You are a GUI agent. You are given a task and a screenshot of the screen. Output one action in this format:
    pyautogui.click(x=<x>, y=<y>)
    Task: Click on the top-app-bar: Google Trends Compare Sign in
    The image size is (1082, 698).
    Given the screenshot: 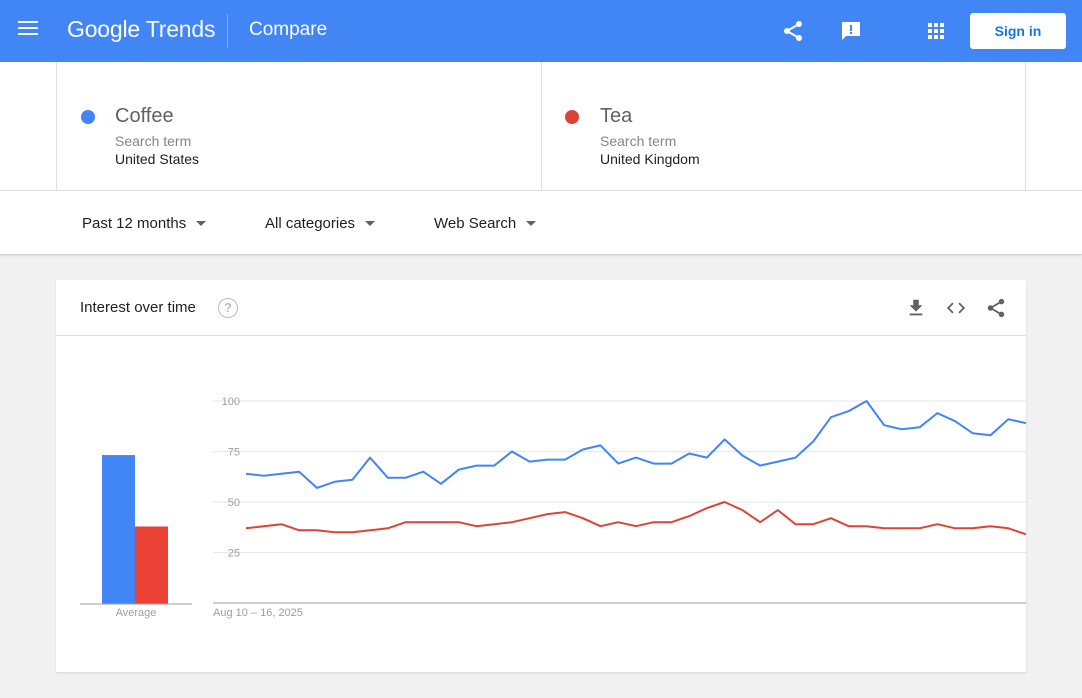 What is the action you would take?
    pyautogui.click(x=541, y=31)
    